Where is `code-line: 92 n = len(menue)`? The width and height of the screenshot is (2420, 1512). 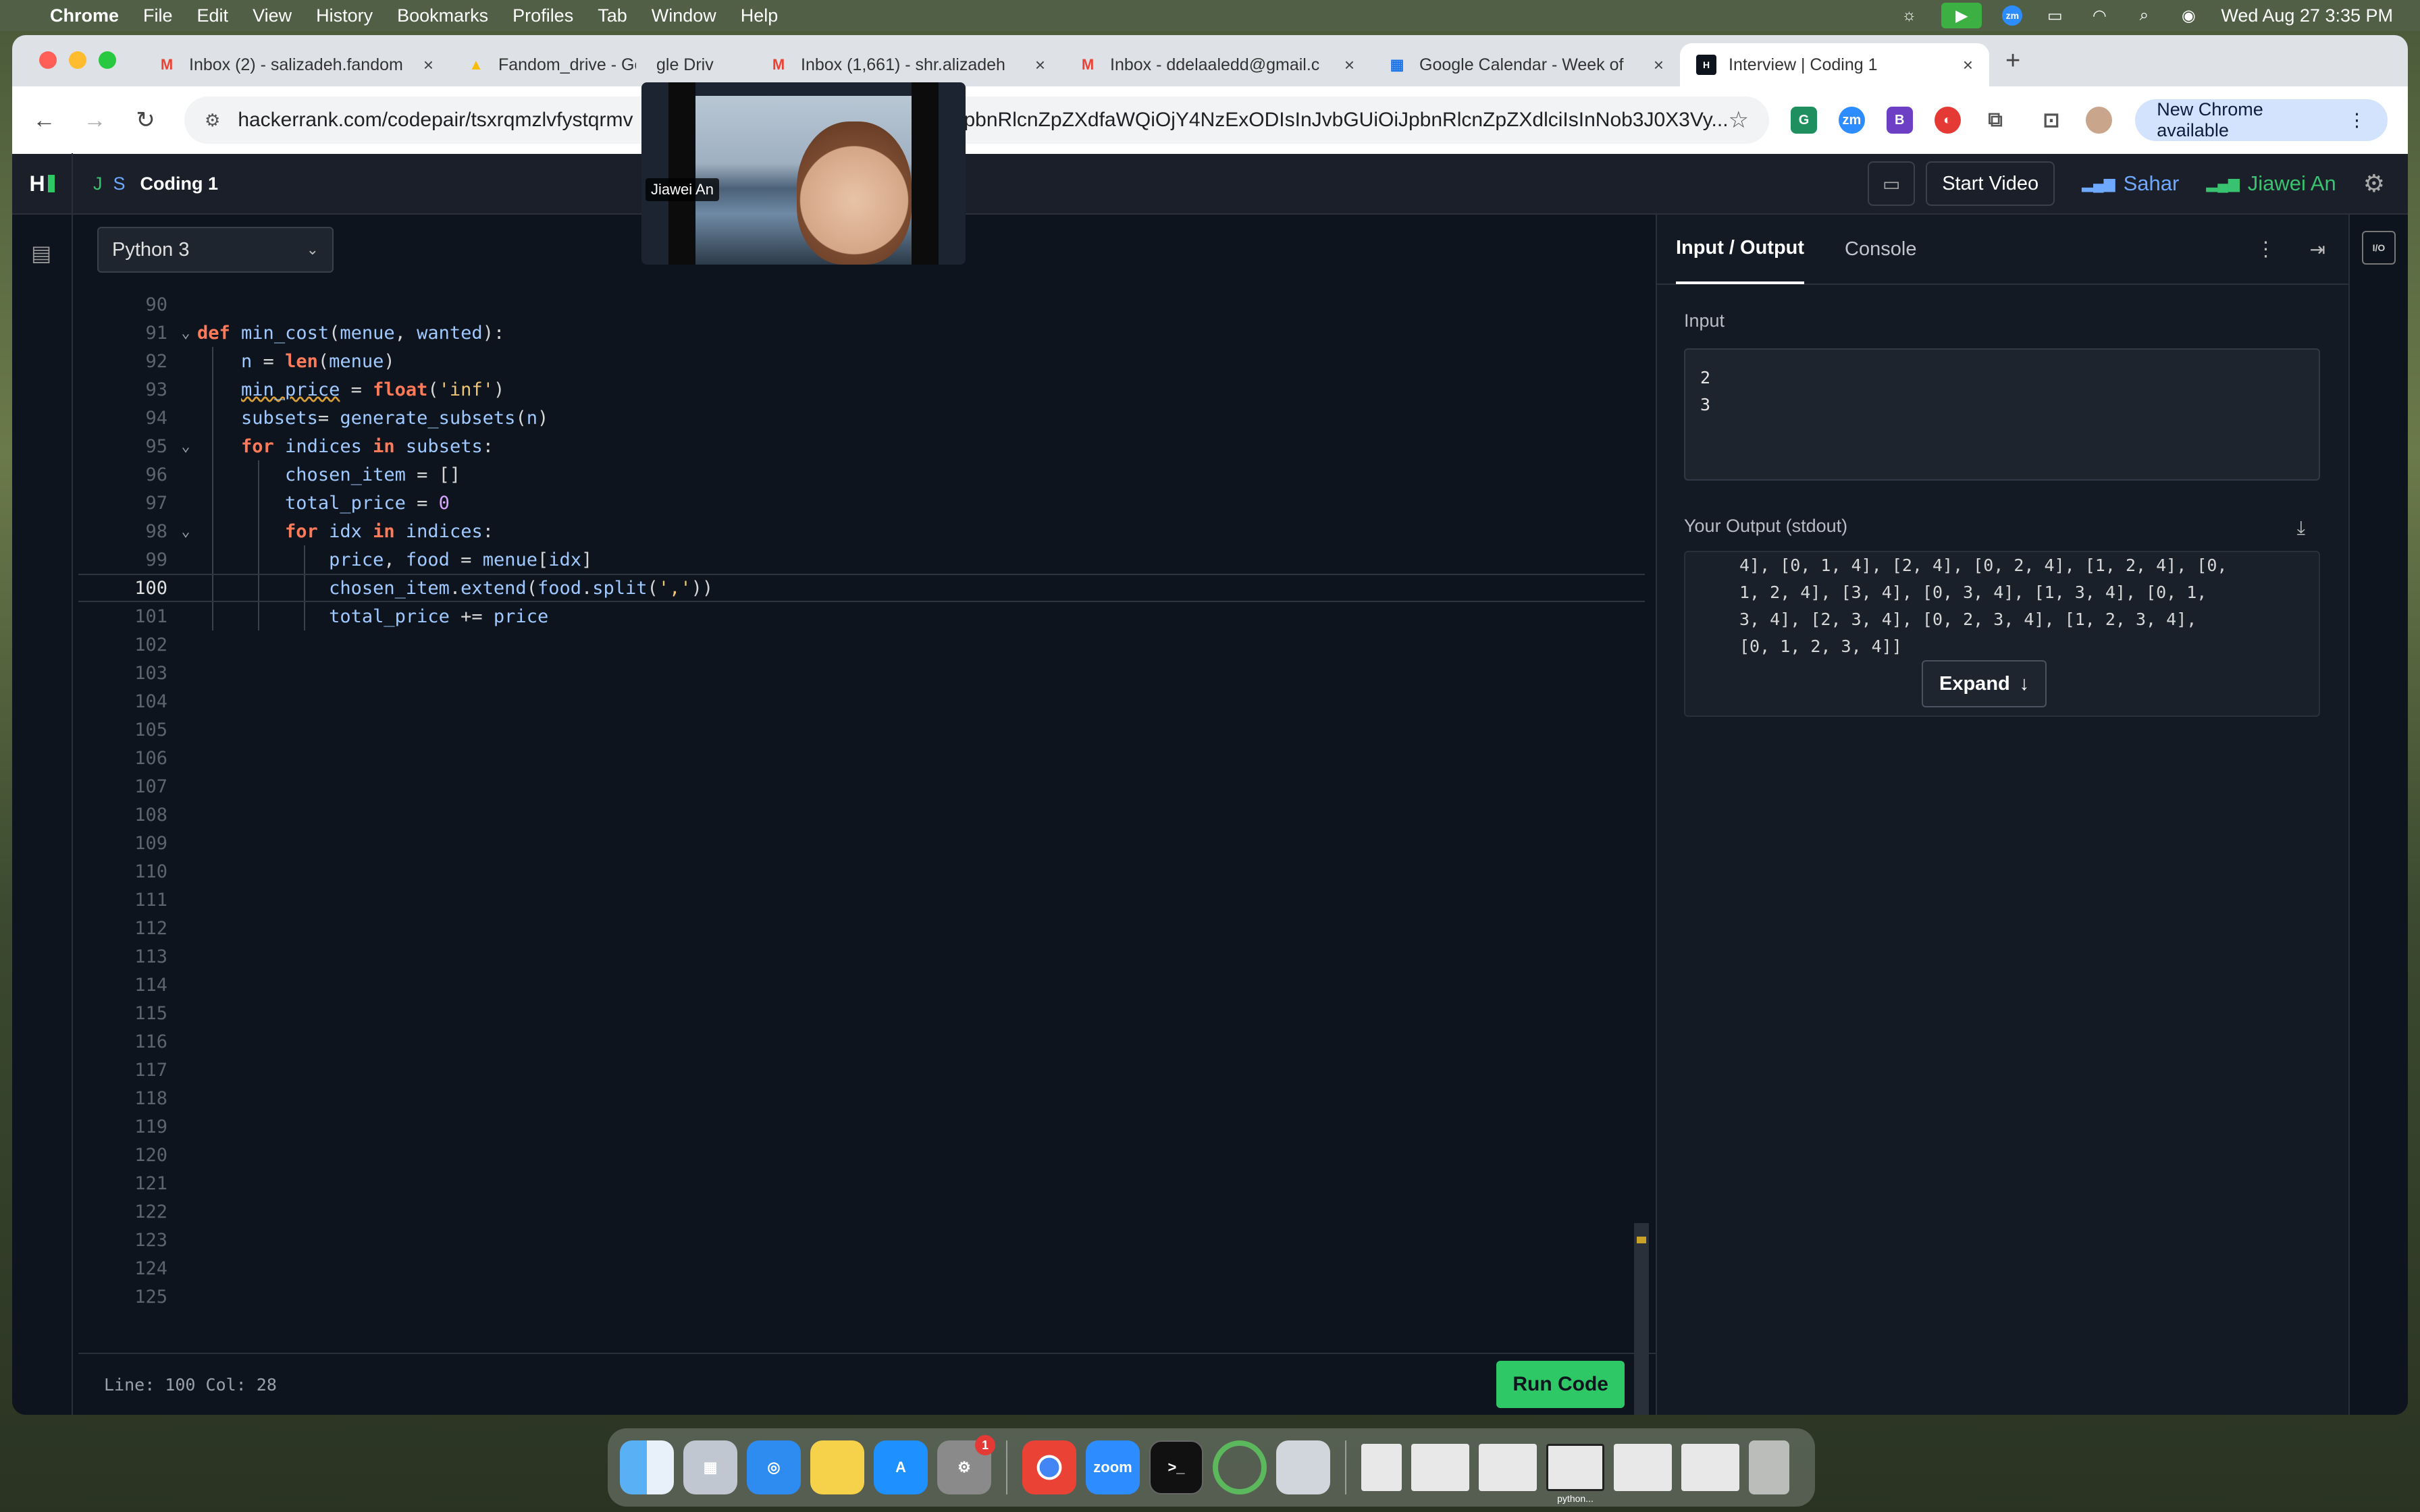
code-line: 92 n = len(menue) is located at coordinates (861, 361).